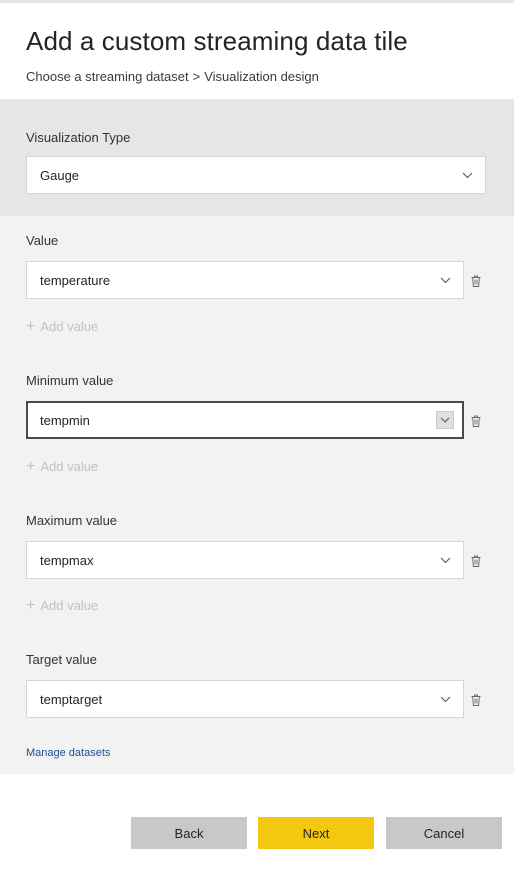 This screenshot has width=514, height=877. What do you see at coordinates (107, 77) in the screenshot?
I see `breadcrumb-step-1: Choose a streaming dataset` at bounding box center [107, 77].